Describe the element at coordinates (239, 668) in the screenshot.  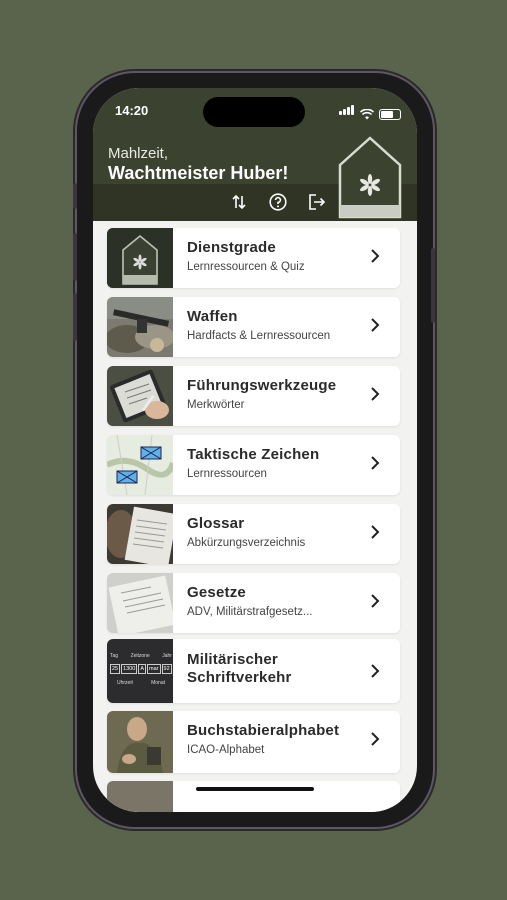
I see `menu-item-title: Militärischer Schriftverkehr` at that location.